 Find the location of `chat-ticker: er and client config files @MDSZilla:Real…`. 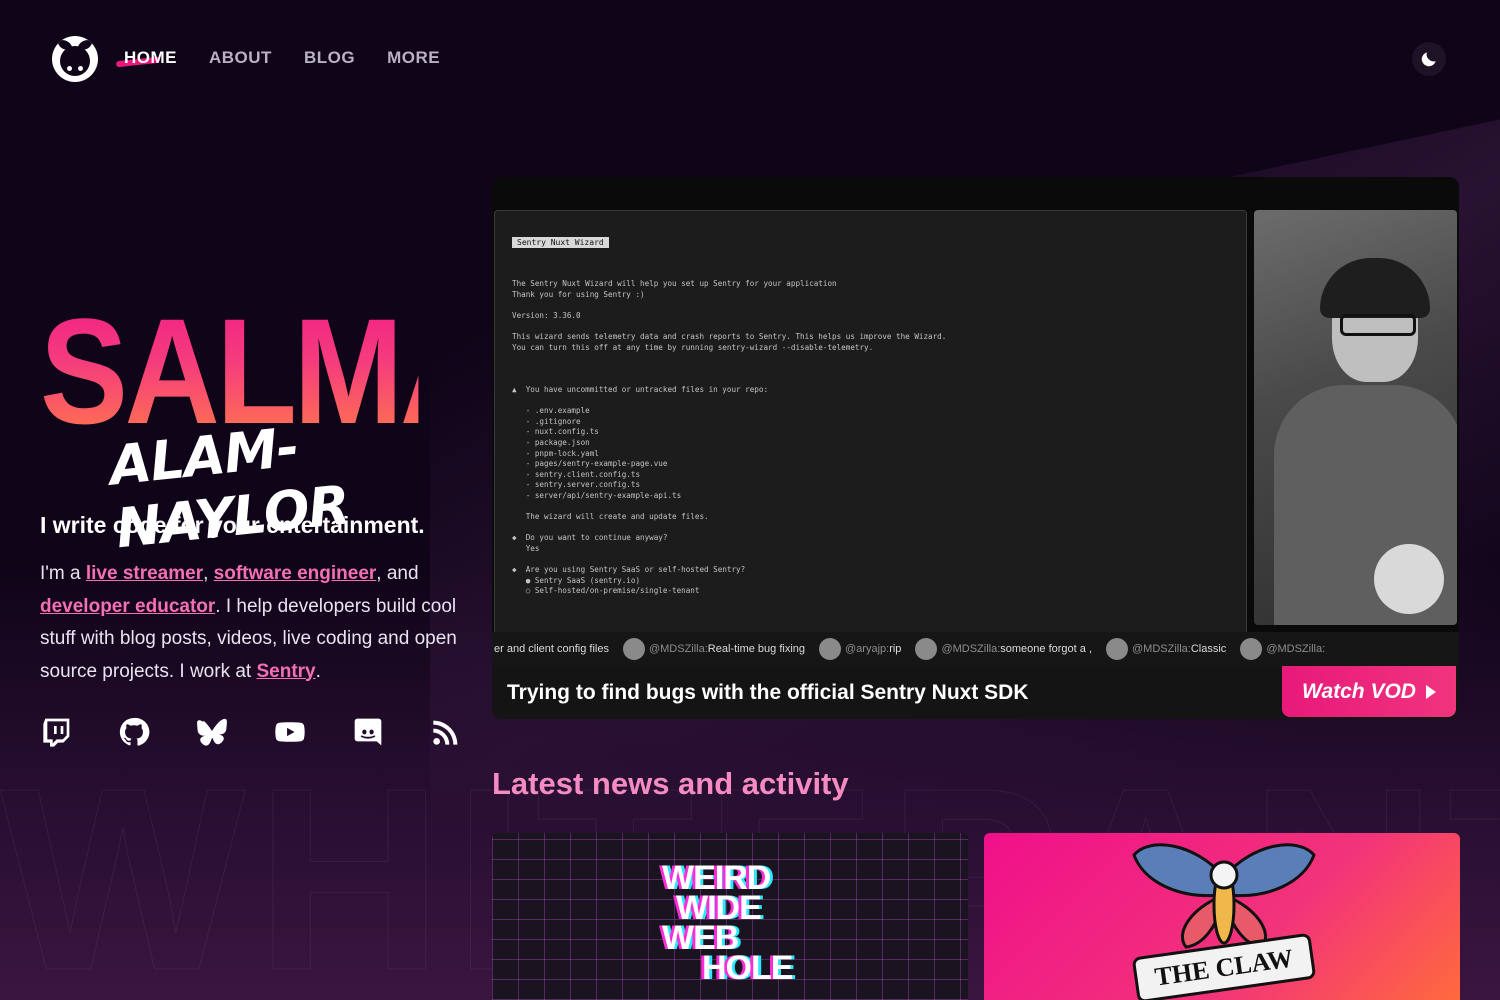

chat-ticker: er and client config files @MDSZilla:Real… is located at coordinates (975, 649).